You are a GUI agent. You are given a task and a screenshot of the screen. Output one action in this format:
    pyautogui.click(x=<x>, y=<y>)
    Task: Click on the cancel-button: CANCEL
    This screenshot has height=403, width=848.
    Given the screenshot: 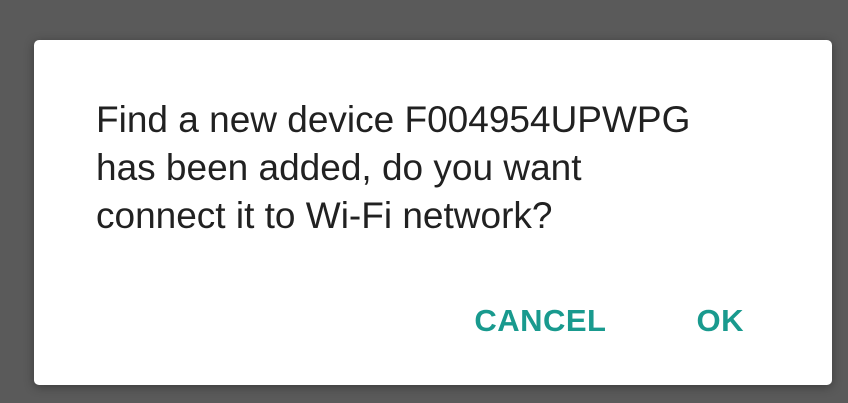 What is the action you would take?
    pyautogui.click(x=540, y=321)
    